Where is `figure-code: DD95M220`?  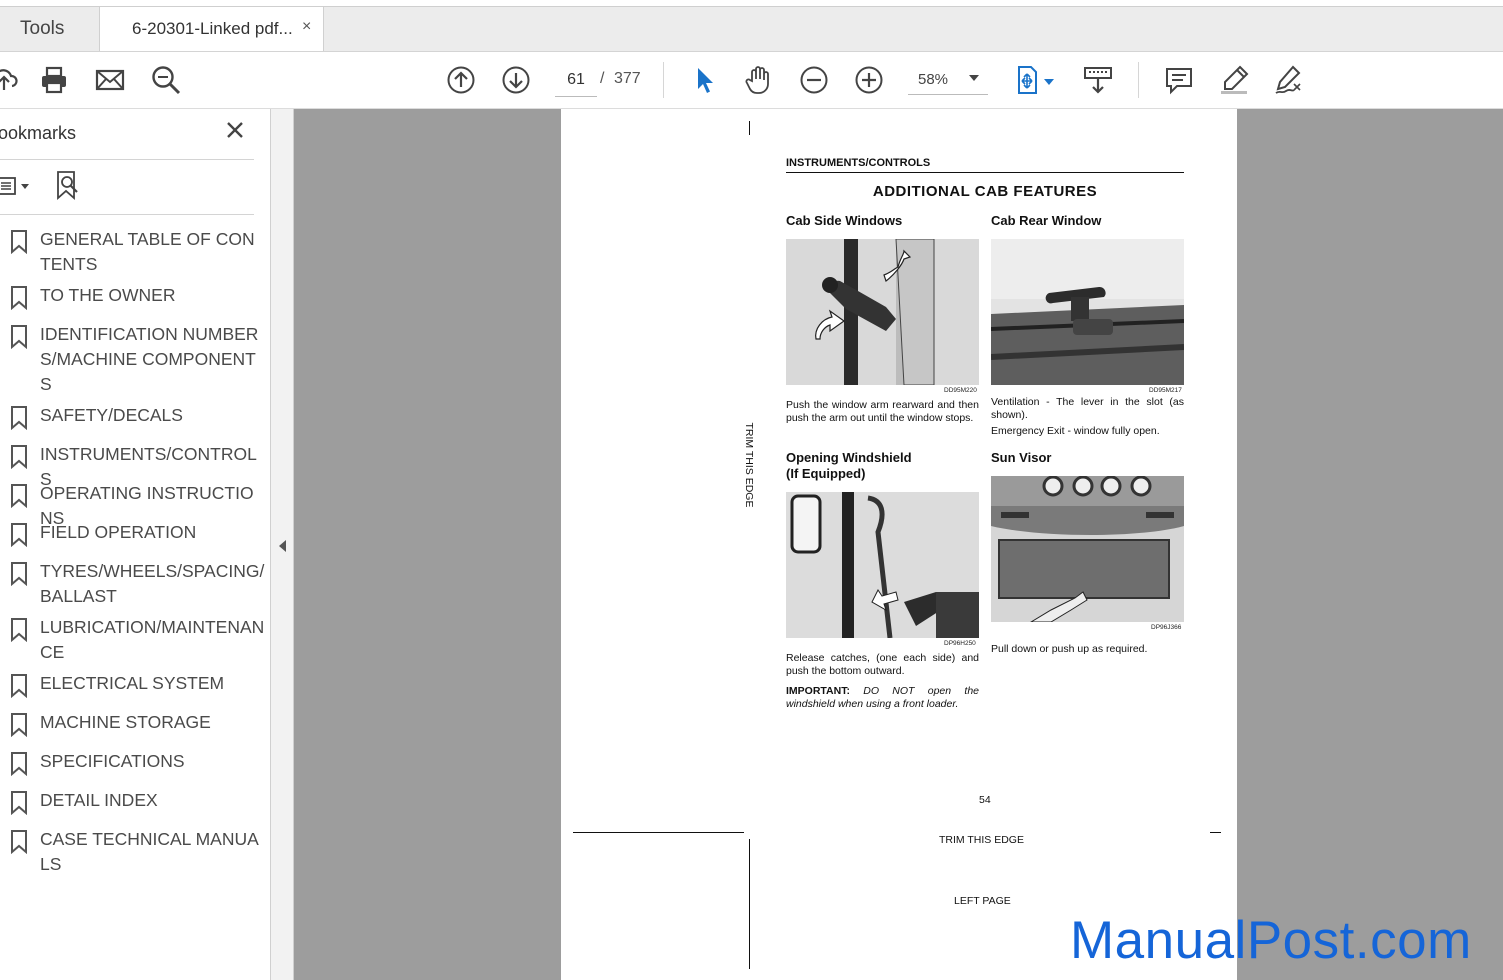
figure-code: DD95M220 is located at coordinates (960, 390).